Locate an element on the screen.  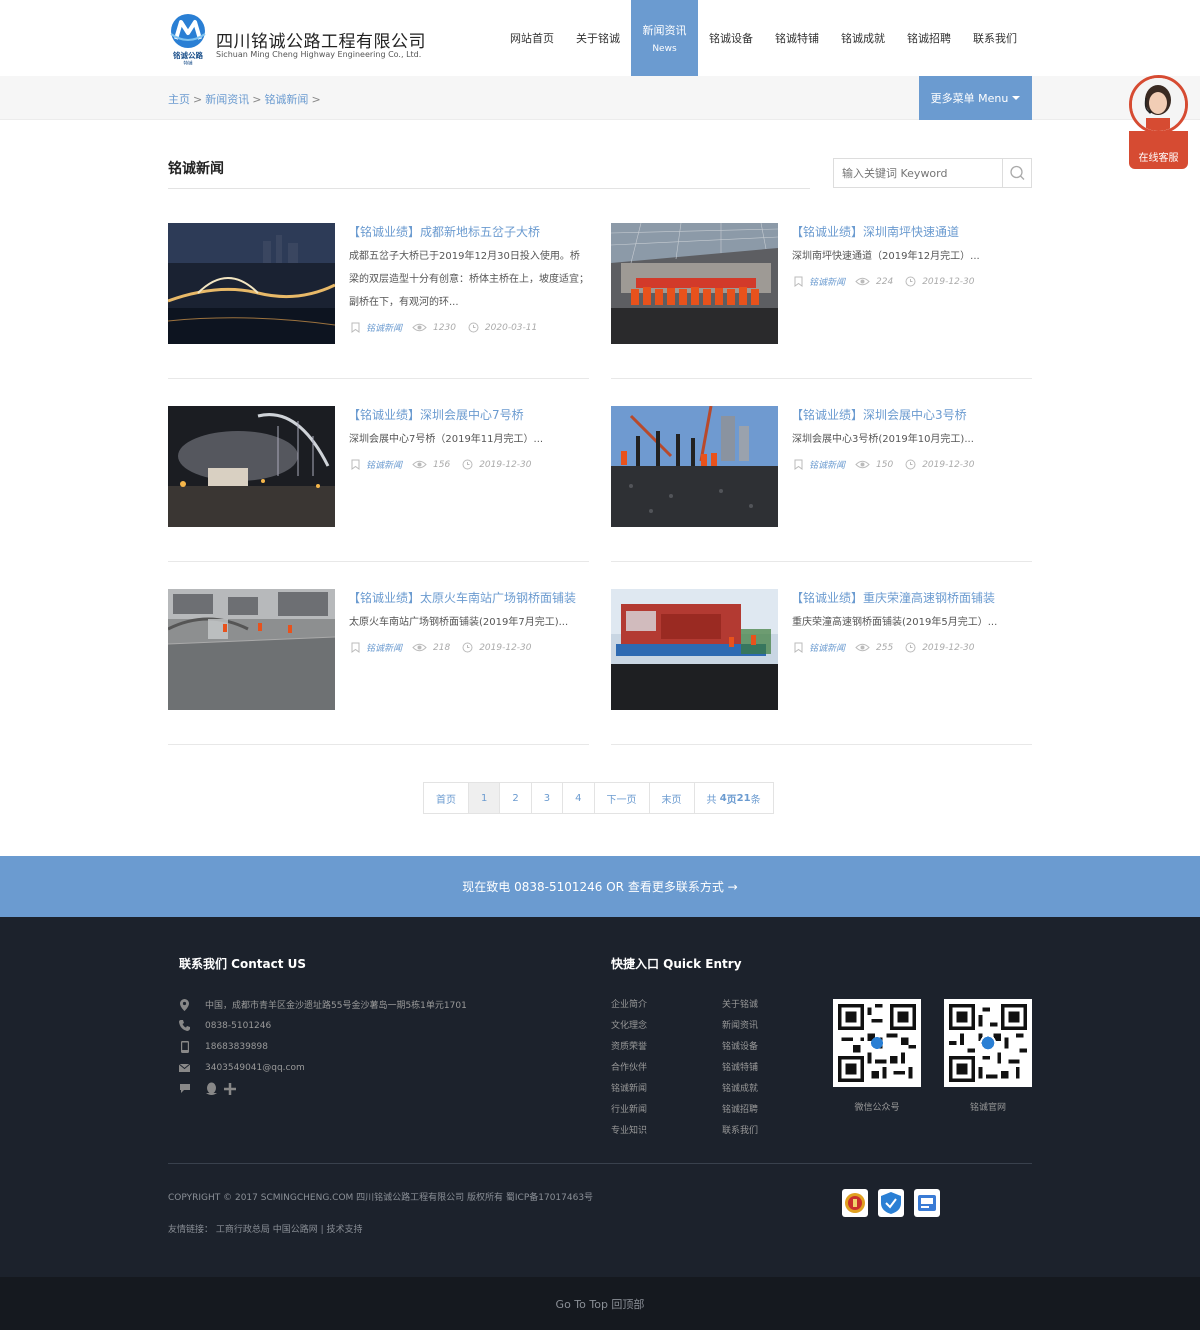
news-title: 【铭诚业绩】深圳会展中心3号桥 is located at coordinates (879, 414).